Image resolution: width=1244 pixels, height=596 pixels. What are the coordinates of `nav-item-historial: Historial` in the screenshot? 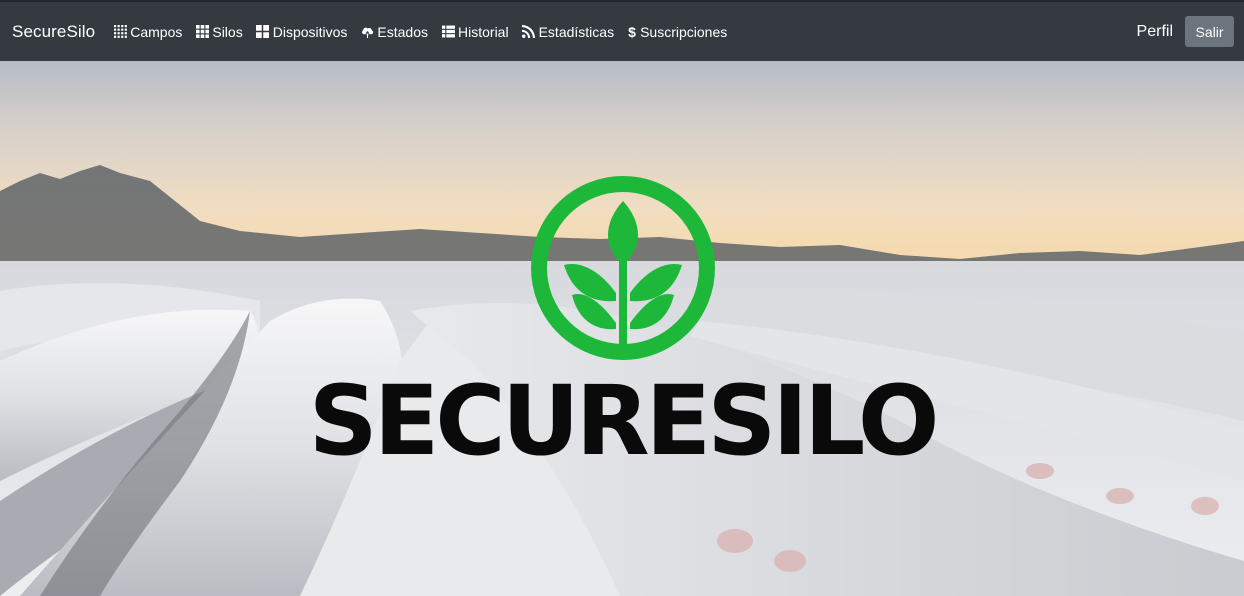 It's located at (475, 32).